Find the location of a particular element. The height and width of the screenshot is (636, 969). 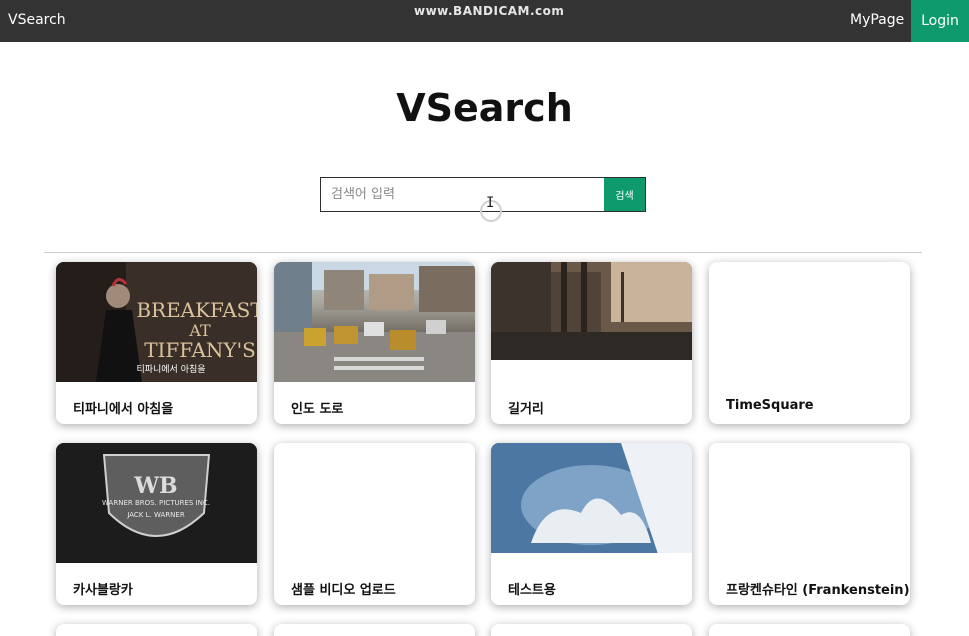

video-title: 카사블랑카 is located at coordinates (103, 590).